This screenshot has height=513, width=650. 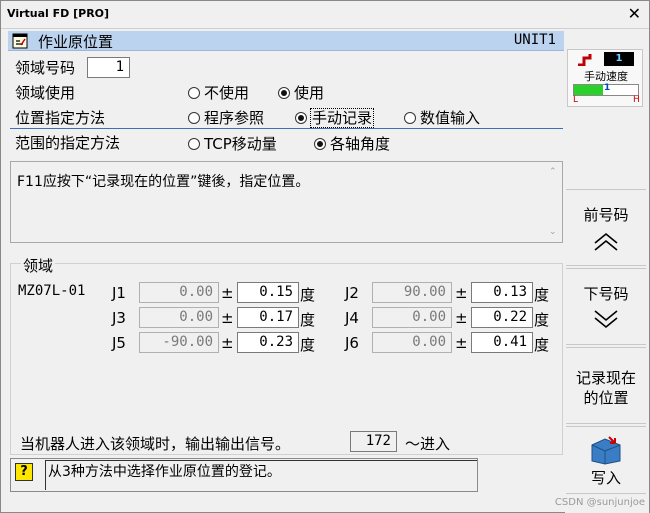 What do you see at coordinates (553, 232) in the screenshot?
I see `scroll-down-icon: ⌄` at bounding box center [553, 232].